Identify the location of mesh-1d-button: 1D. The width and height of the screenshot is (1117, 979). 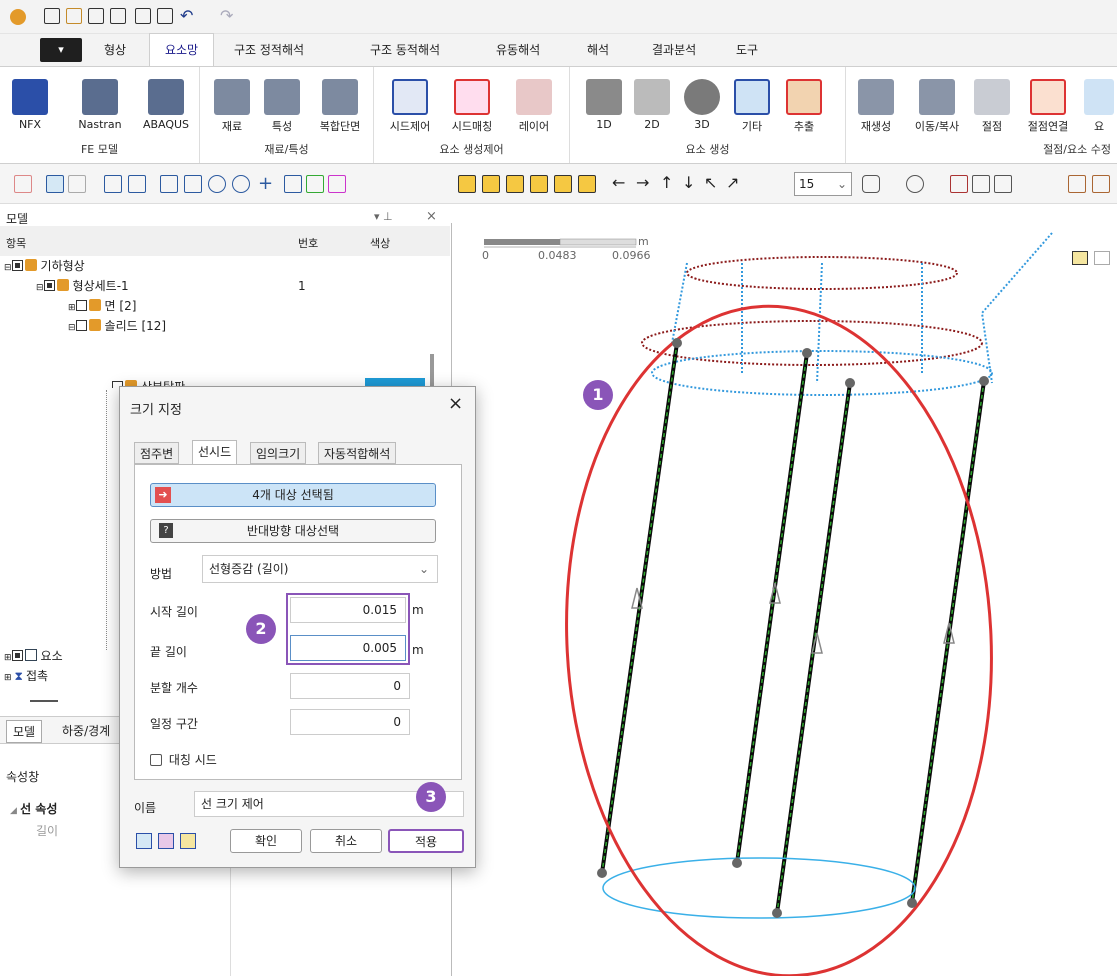
(604, 105).